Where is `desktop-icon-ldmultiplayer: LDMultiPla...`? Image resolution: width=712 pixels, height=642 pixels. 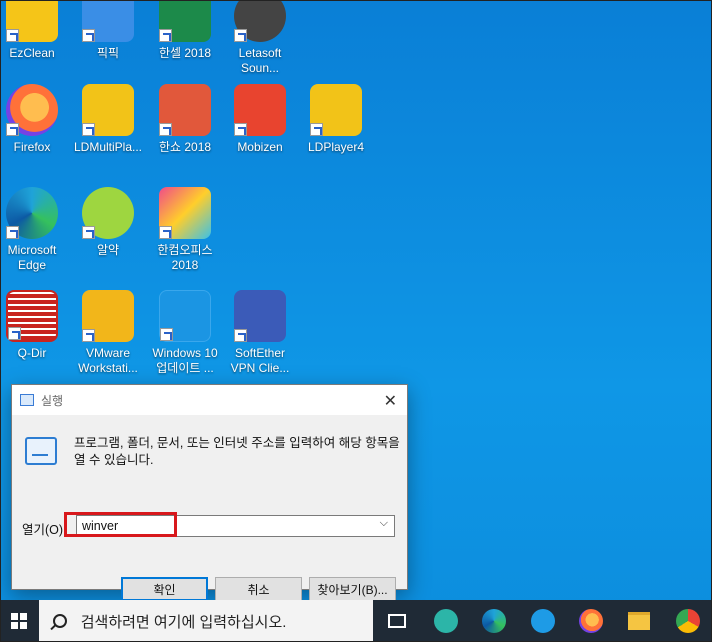
desktop-icon-ldmultiplayer: LDMultiPla... is located at coordinates (108, 119).